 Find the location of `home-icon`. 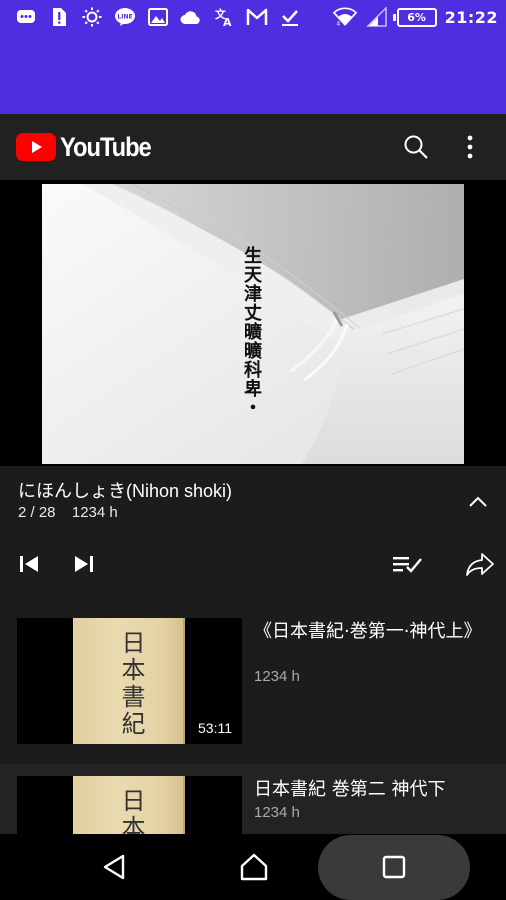

home-icon is located at coordinates (254, 867).